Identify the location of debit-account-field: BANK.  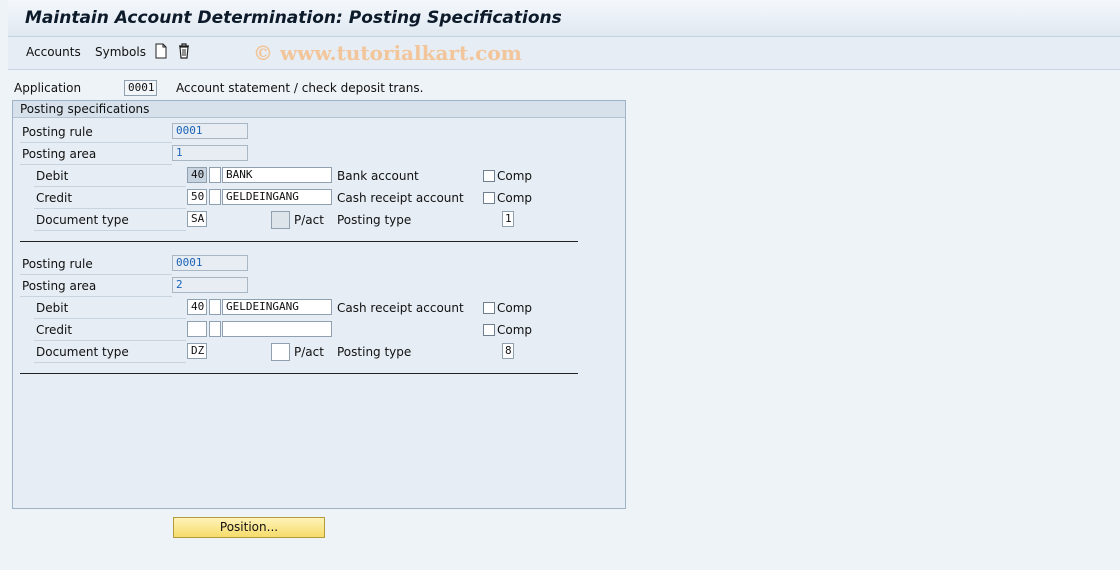
(277, 175).